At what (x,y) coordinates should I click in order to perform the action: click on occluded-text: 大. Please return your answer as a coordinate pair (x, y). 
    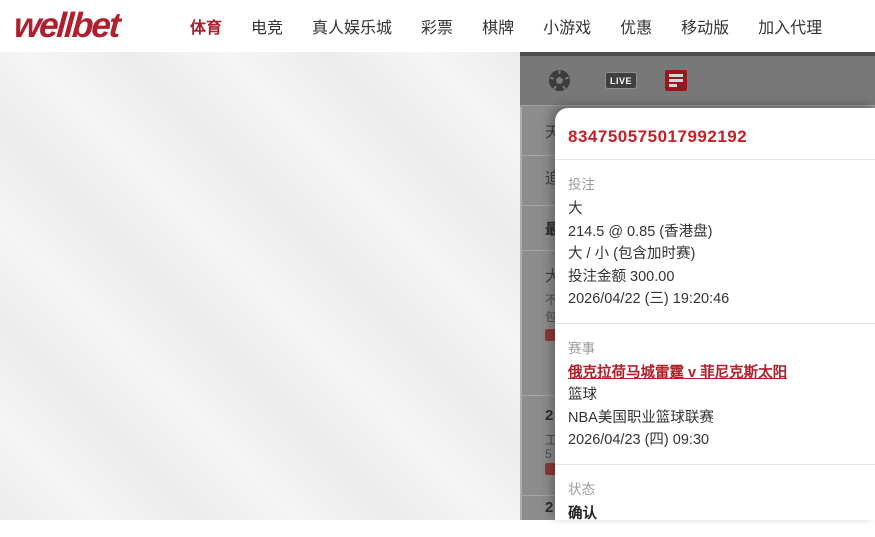
    Looking at the image, I should click on (550, 275).